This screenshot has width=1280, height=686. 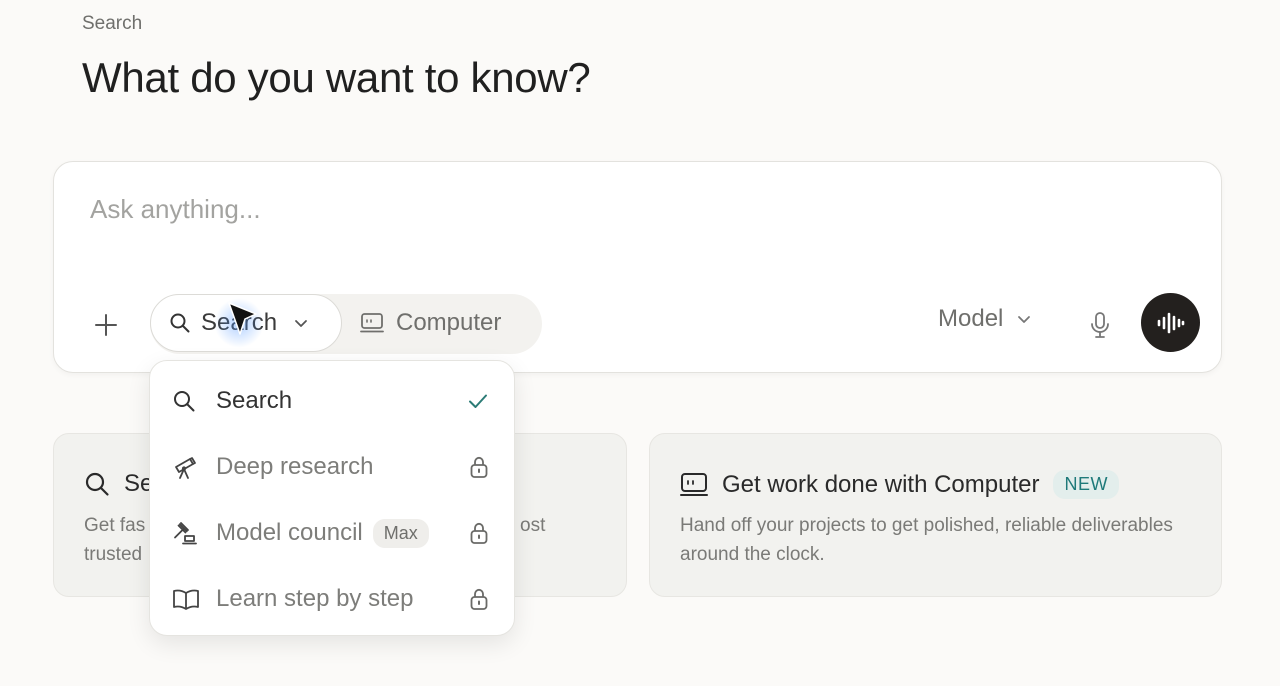 I want to click on search-mode-button: Search, so click(x=246, y=323).